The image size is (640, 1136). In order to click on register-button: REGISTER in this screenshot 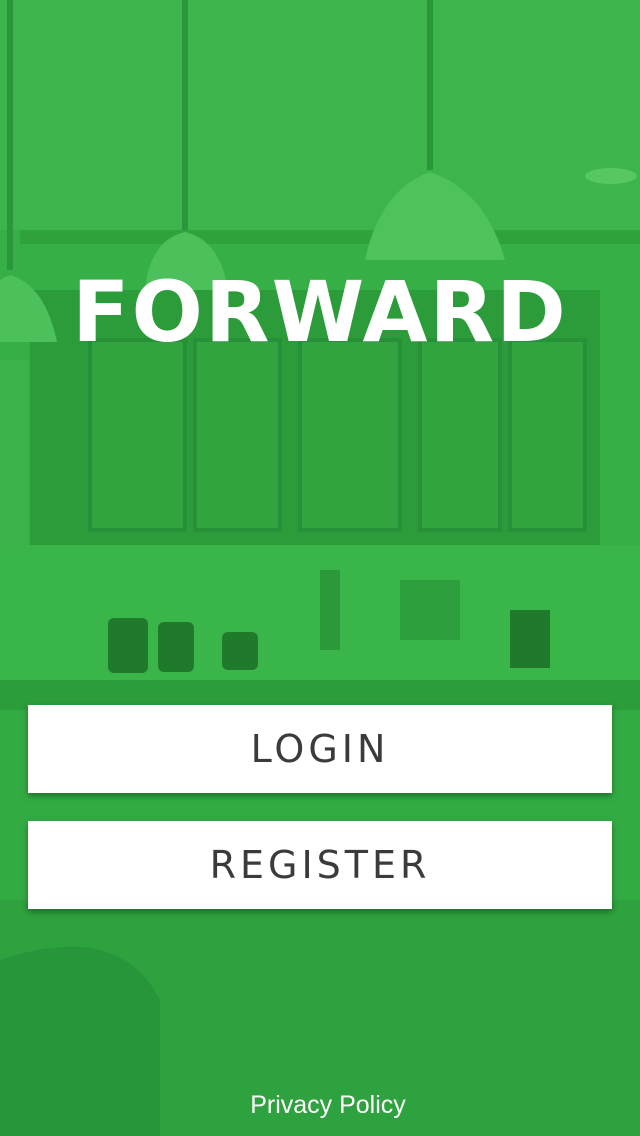, I will do `click(320, 865)`.